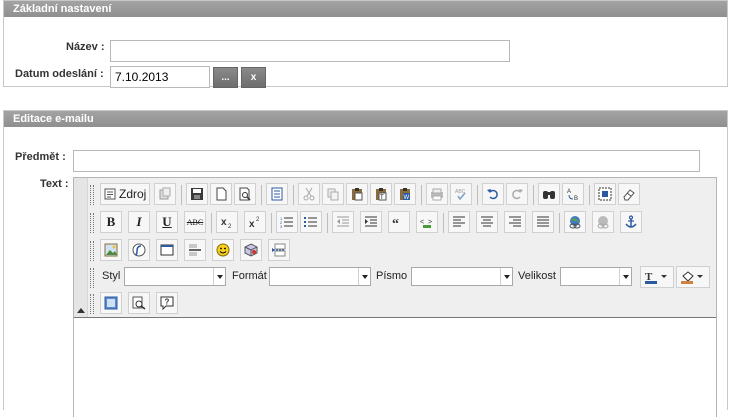  Describe the element at coordinates (629, 194) in the screenshot. I see `remove-format-button` at that location.